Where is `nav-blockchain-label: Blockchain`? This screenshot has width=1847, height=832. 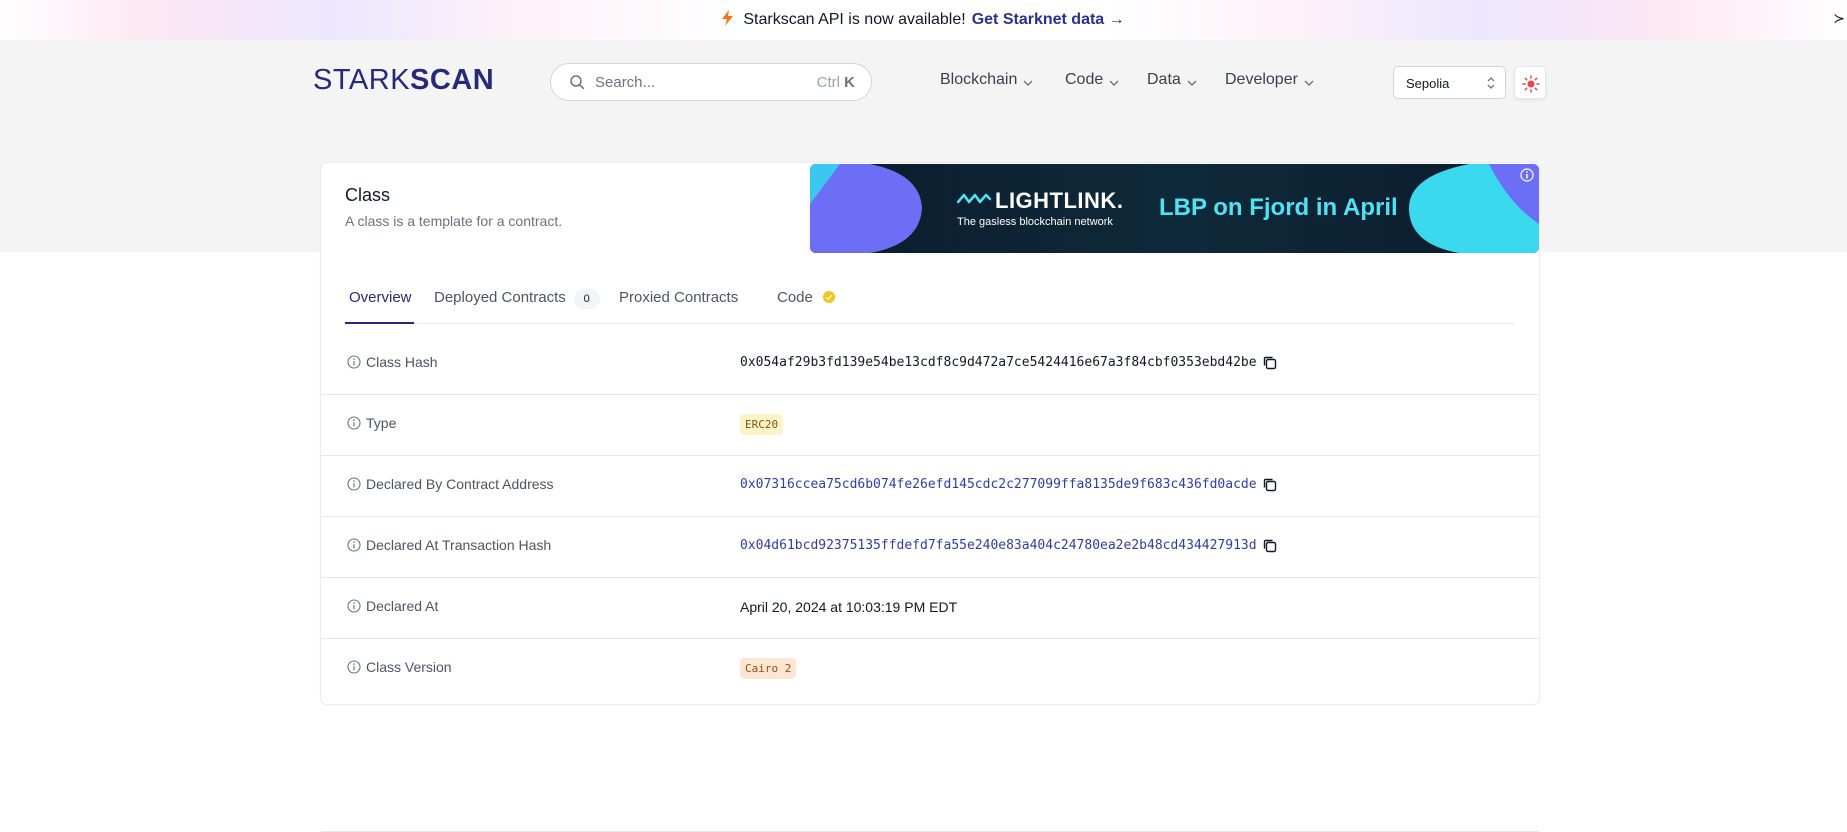 nav-blockchain-label: Blockchain is located at coordinates (979, 79).